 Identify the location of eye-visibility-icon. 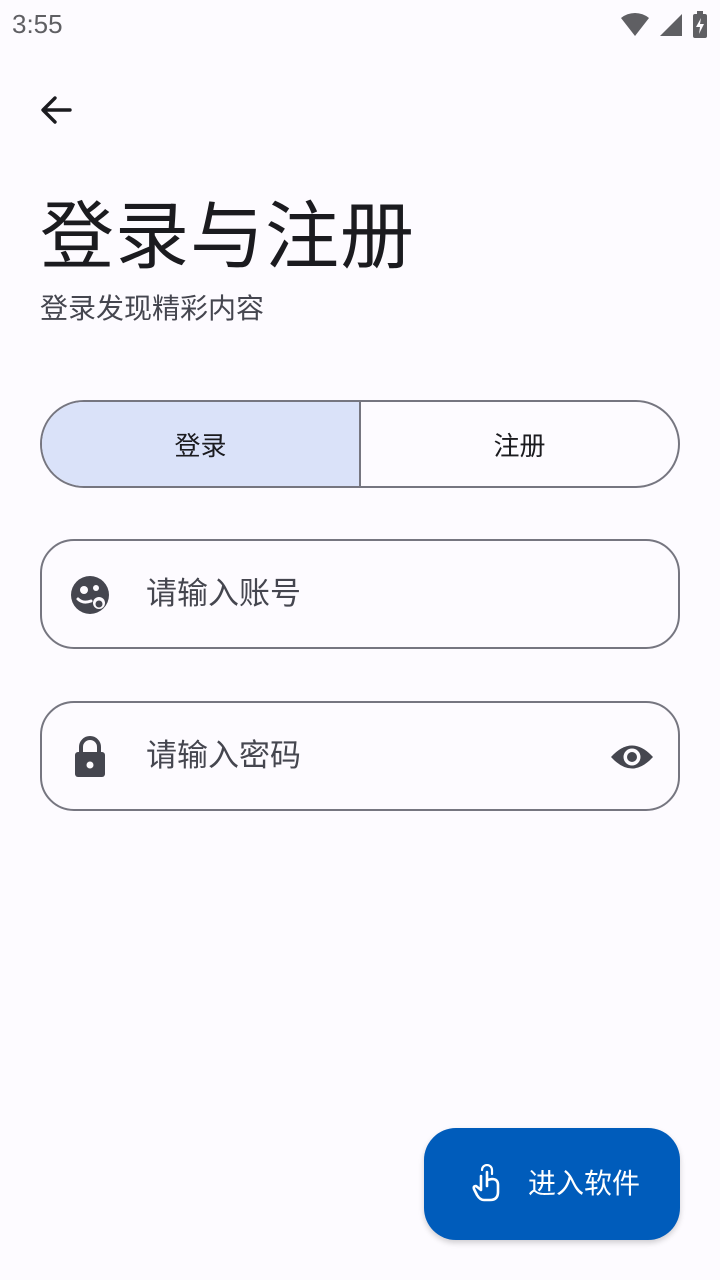
(632, 757).